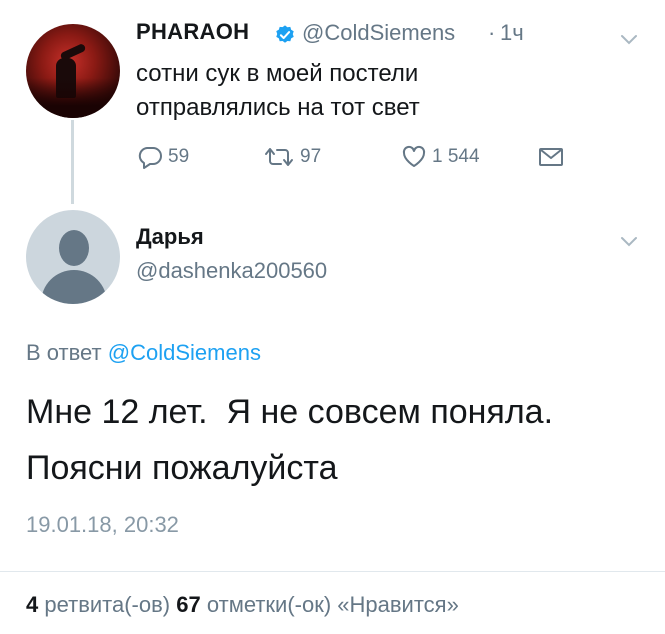 The height and width of the screenshot is (634, 665). Describe the element at coordinates (74, 287) in the screenshot. I see `avatar-silhouette-body` at that location.